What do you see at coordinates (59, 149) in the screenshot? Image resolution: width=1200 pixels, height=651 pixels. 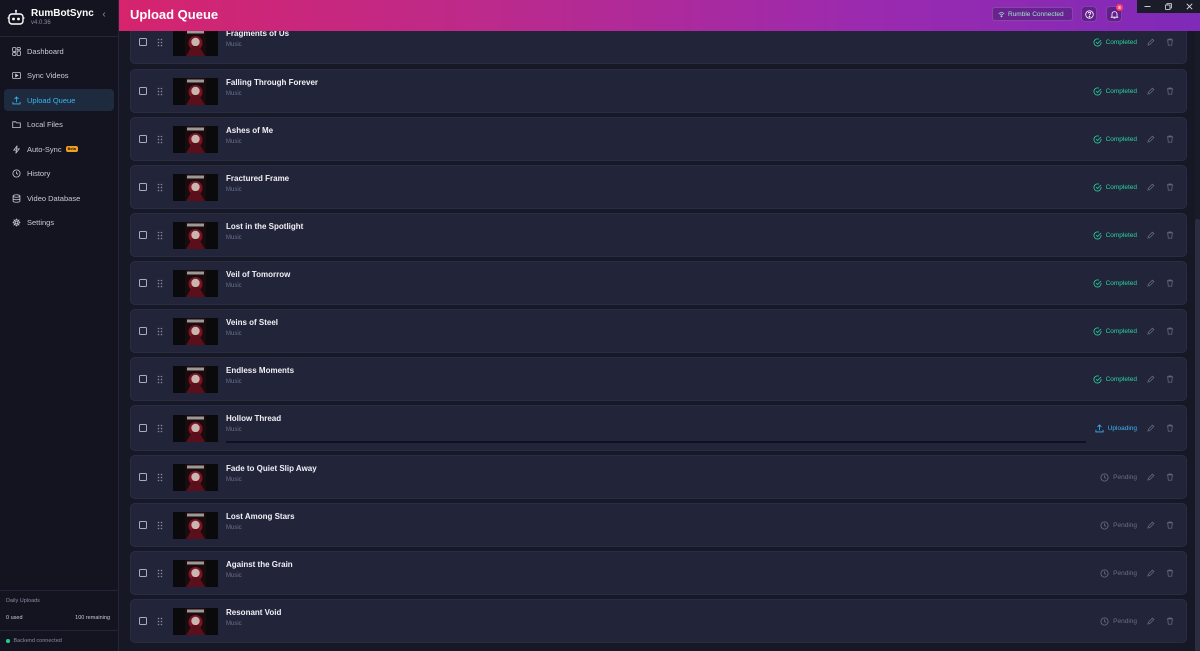 I see `sidebar-item-auto-sync: Auto-Sync Beta` at bounding box center [59, 149].